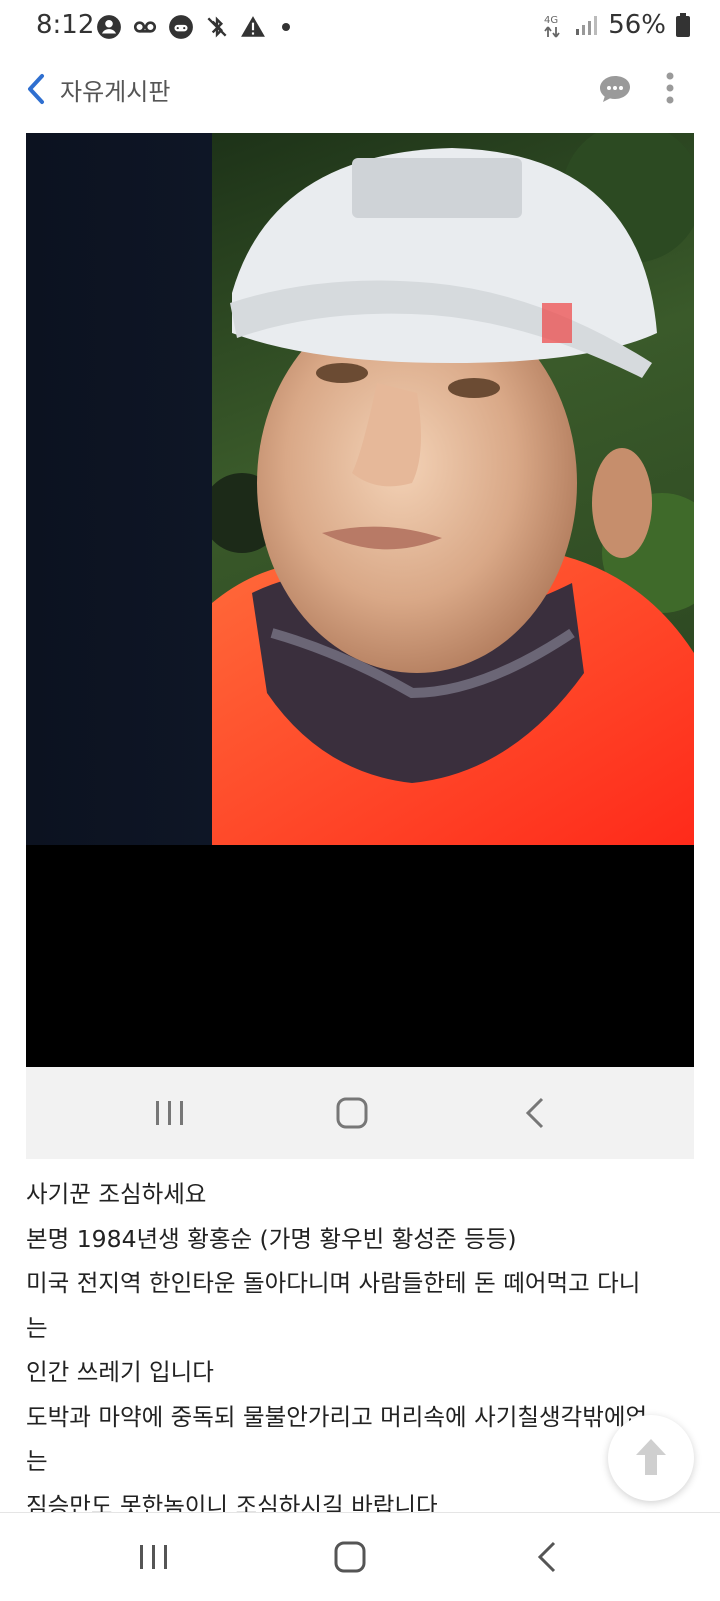  I want to click on warning-icon, so click(253, 26).